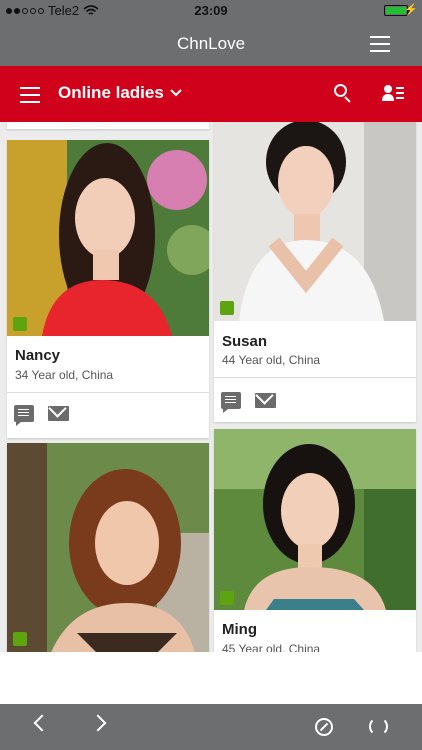 The width and height of the screenshot is (422, 750). I want to click on profile-info: 44 Year old, China, so click(271, 360).